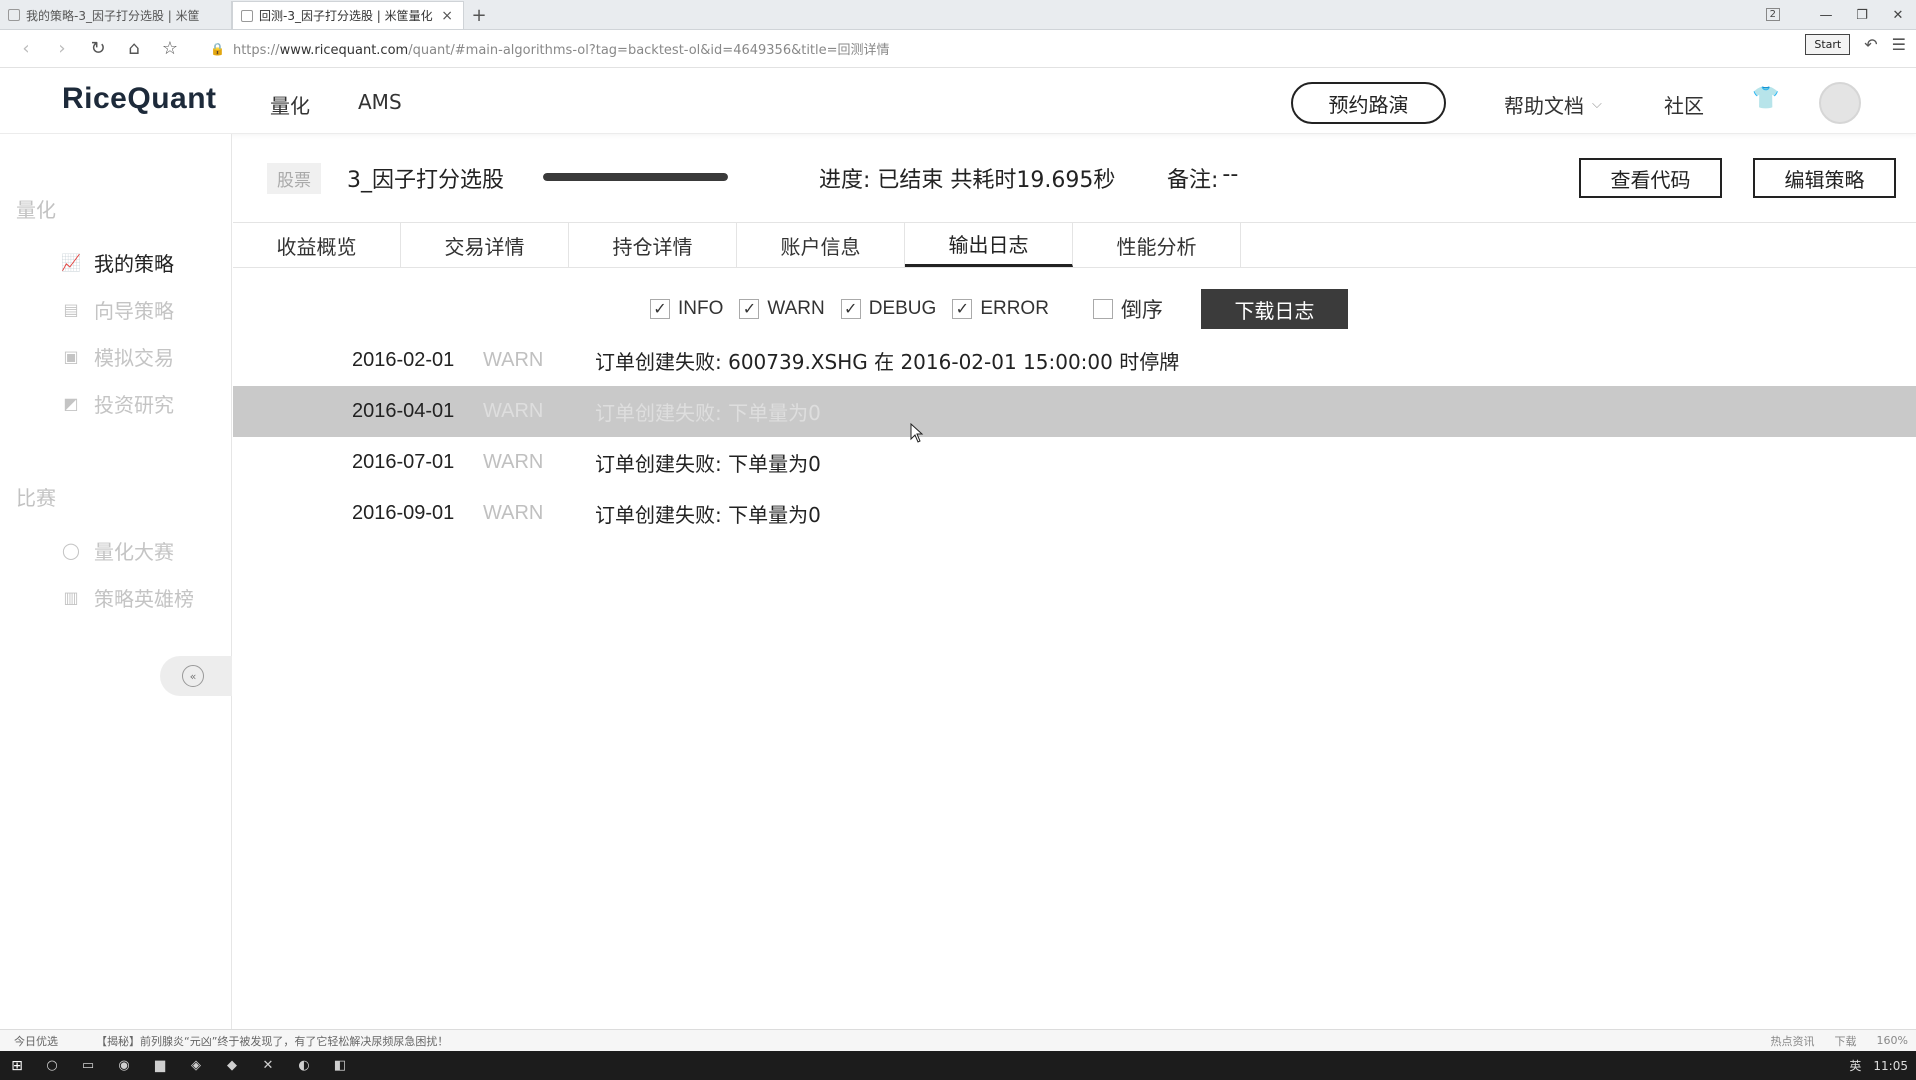  I want to click on nav-ams: AMS, so click(380, 104).